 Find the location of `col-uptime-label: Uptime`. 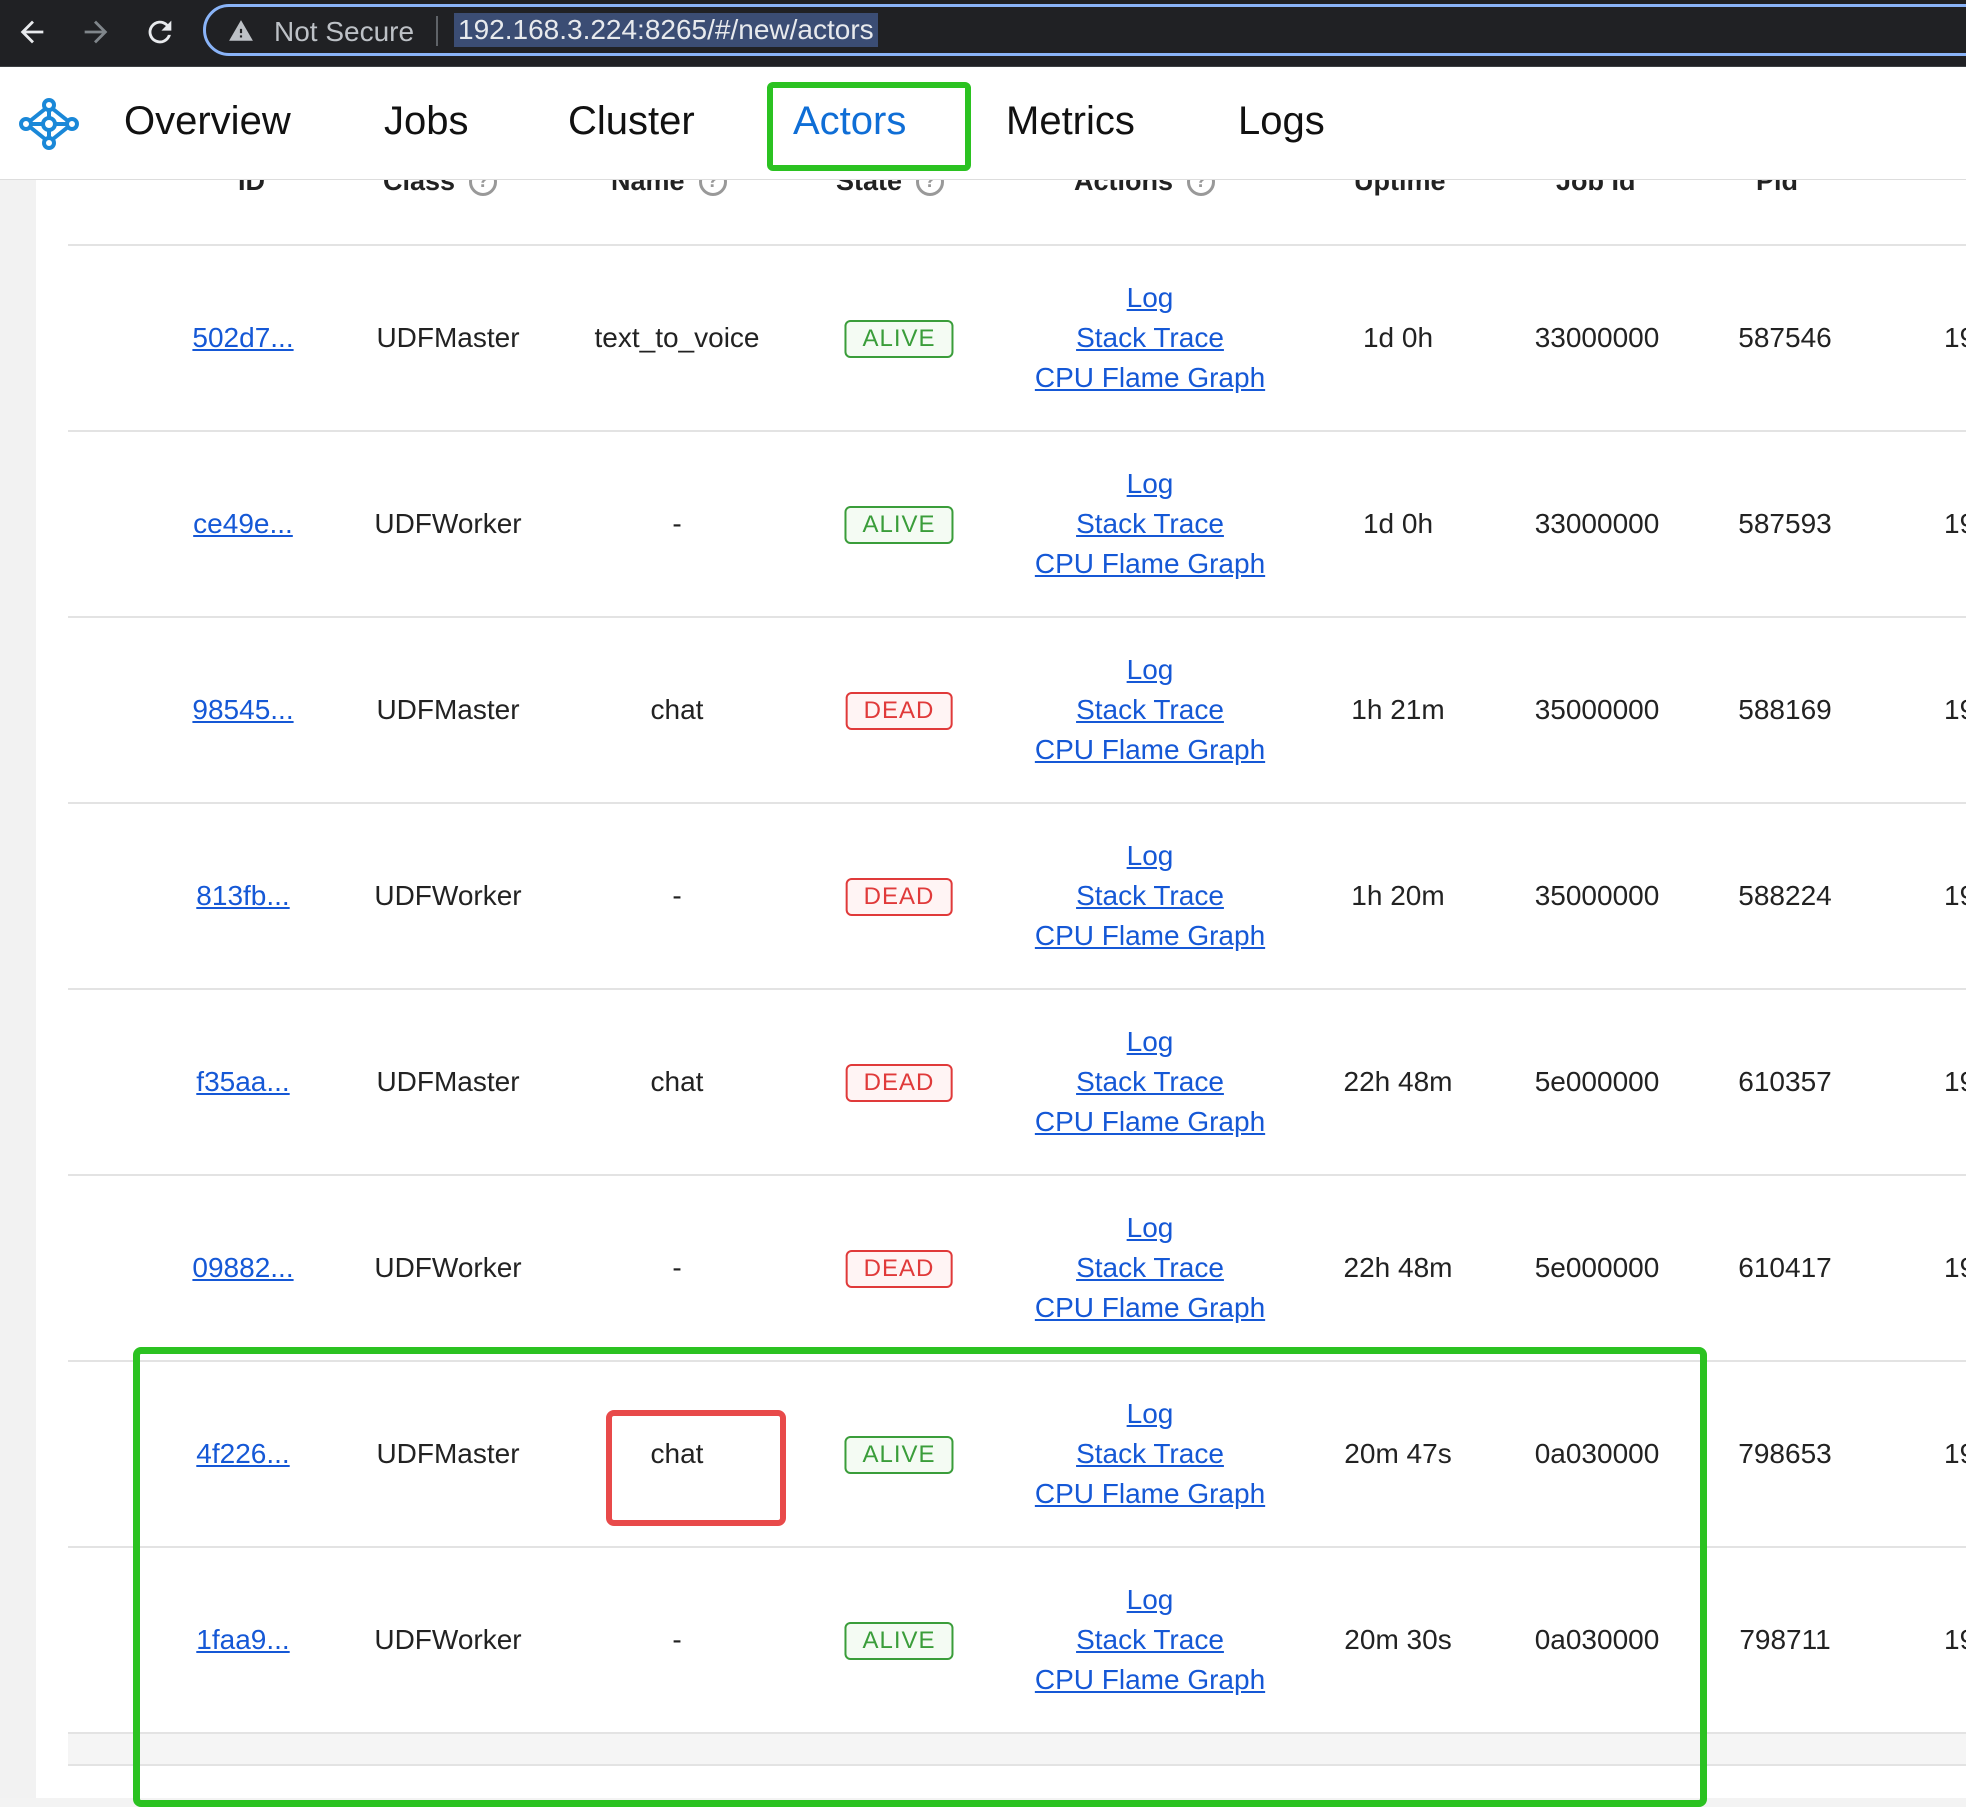

col-uptime-label: Uptime is located at coordinates (1400, 188).